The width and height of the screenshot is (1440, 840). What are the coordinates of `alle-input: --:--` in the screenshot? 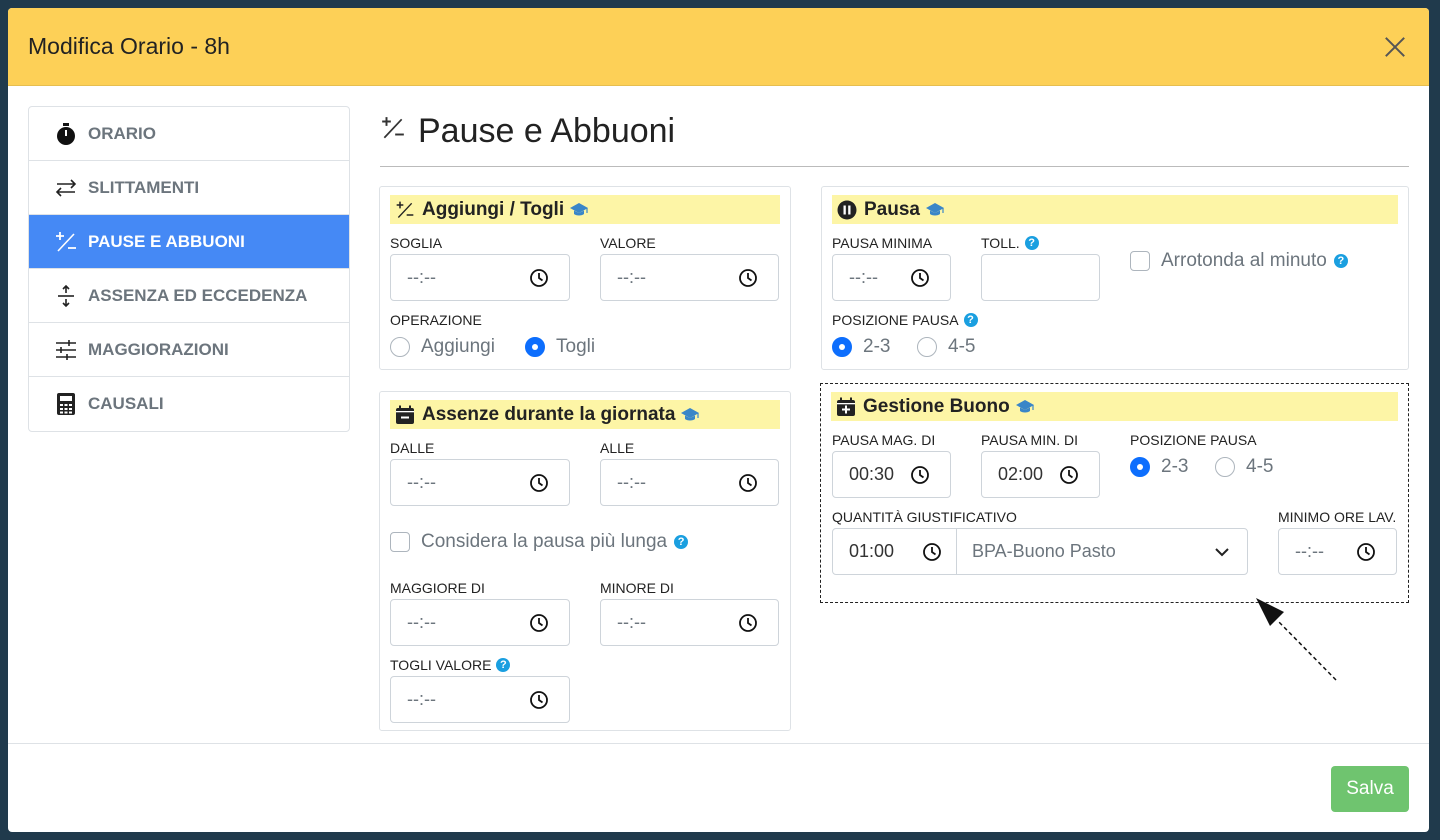 It's located at (689, 482).